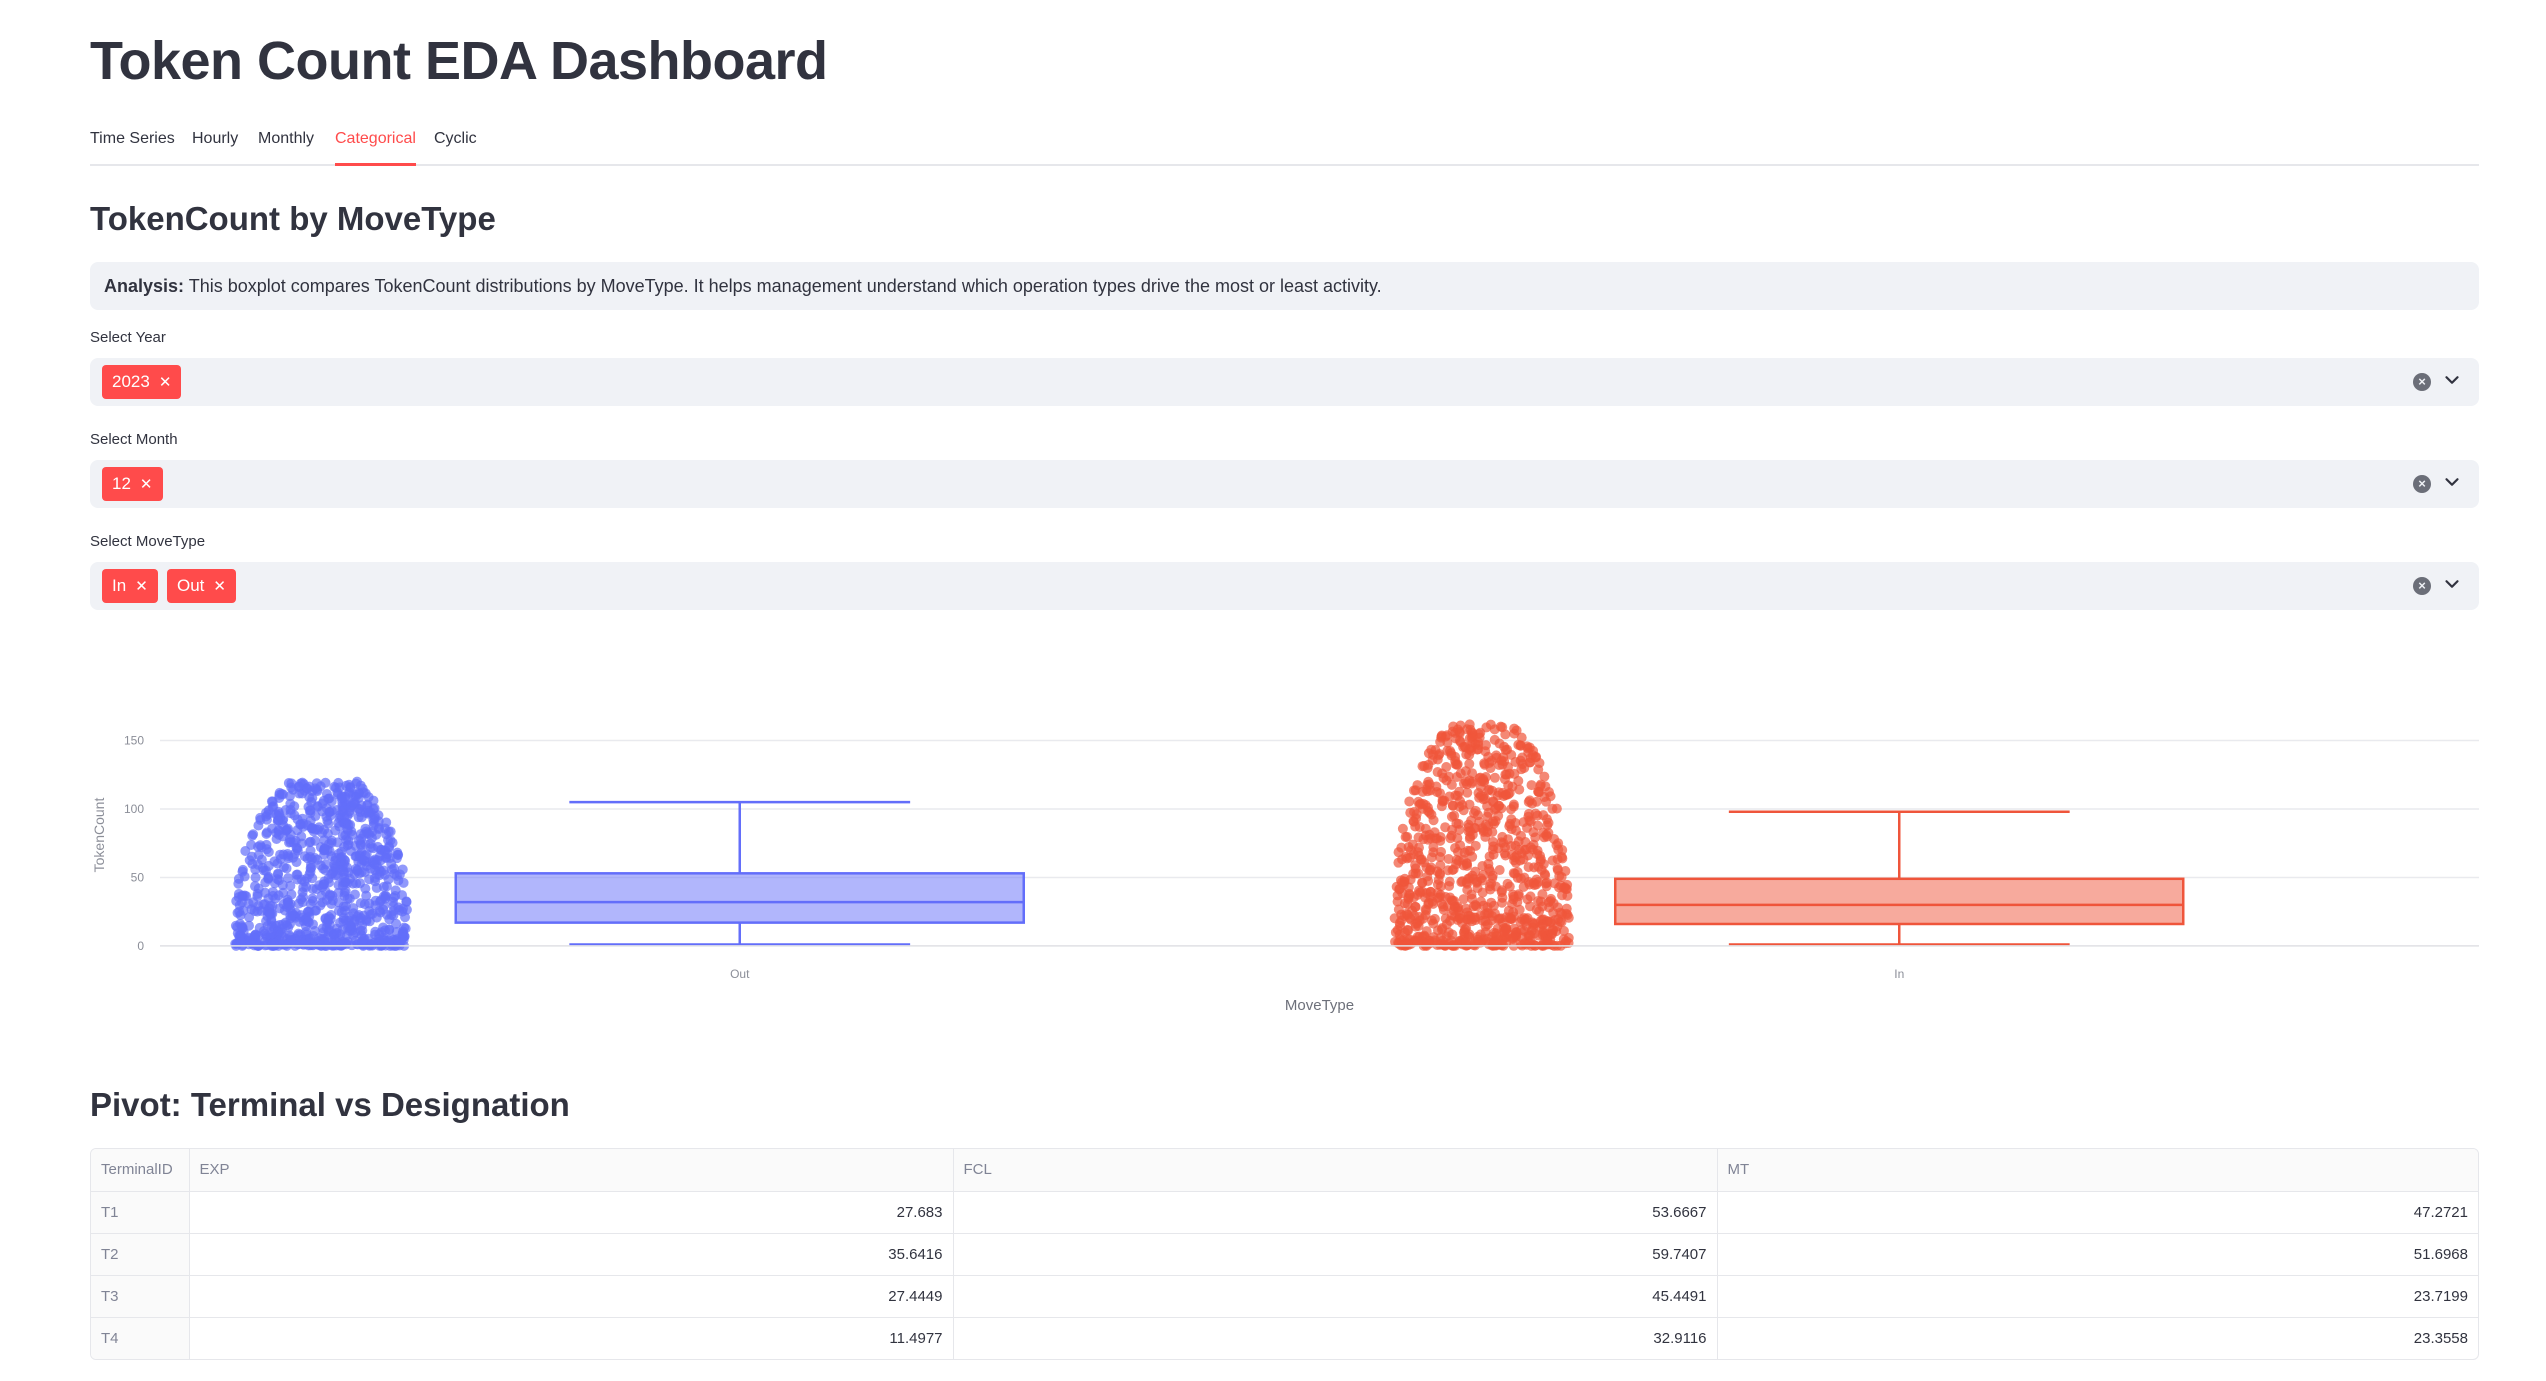 The image size is (2546, 1381). Describe the element at coordinates (1335, 1296) in the screenshot. I see `table-cell: 45.4491` at that location.